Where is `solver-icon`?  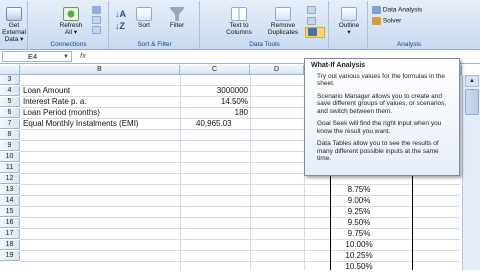
solver-icon is located at coordinates (376, 21).